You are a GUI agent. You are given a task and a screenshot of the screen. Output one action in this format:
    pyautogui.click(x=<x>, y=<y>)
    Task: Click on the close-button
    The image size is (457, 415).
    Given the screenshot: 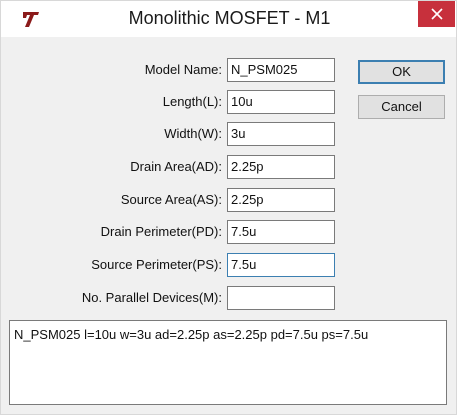 What is the action you would take?
    pyautogui.click(x=436, y=14)
    